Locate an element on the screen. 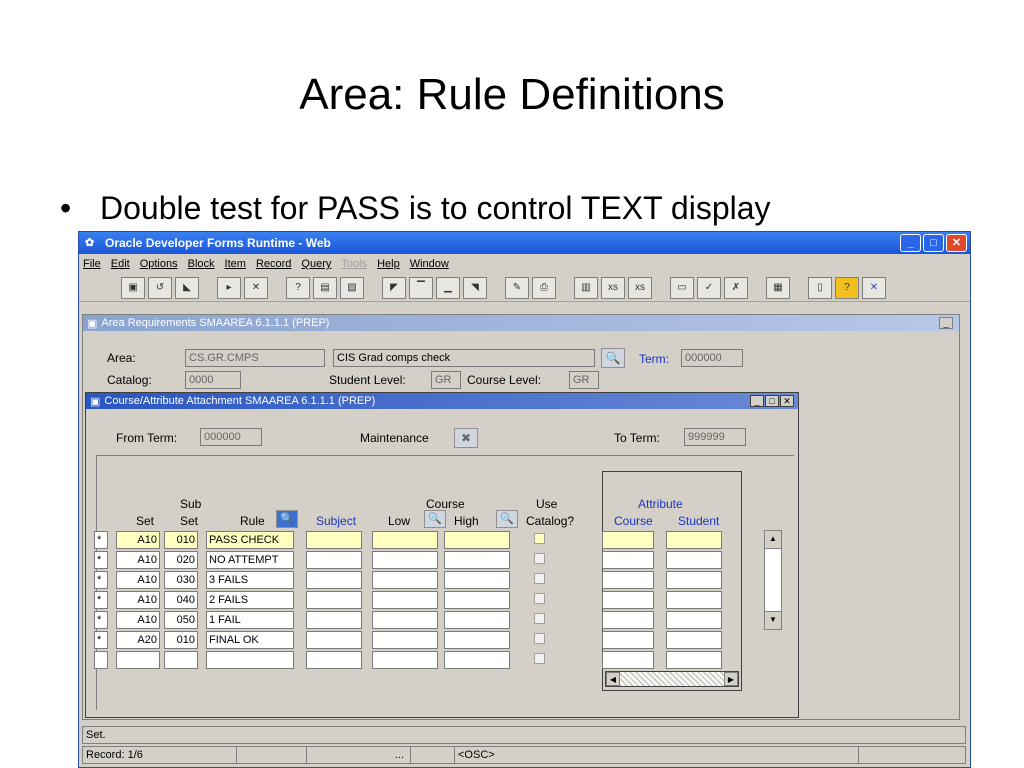 This screenshot has height=768, width=1024. rule-cell: NO ATTEMPT is located at coordinates (250, 560).